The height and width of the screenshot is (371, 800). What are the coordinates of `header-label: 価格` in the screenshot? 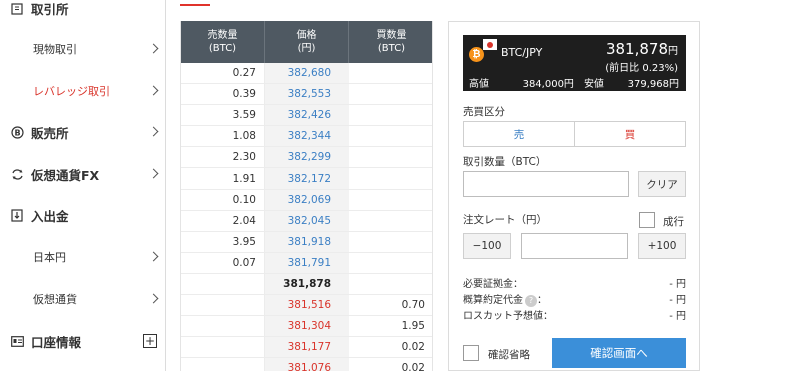 It's located at (306, 35).